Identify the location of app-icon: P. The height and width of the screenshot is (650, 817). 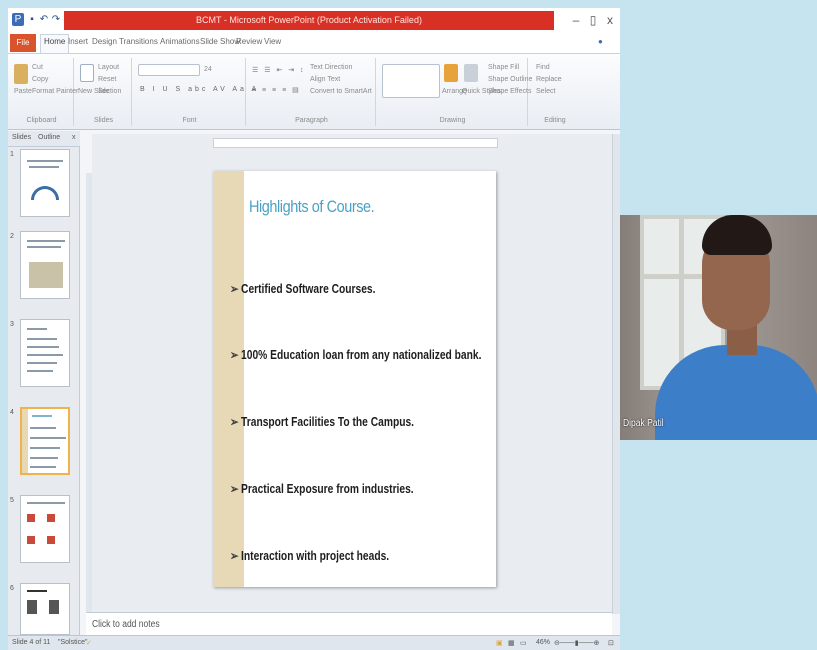
(18, 19).